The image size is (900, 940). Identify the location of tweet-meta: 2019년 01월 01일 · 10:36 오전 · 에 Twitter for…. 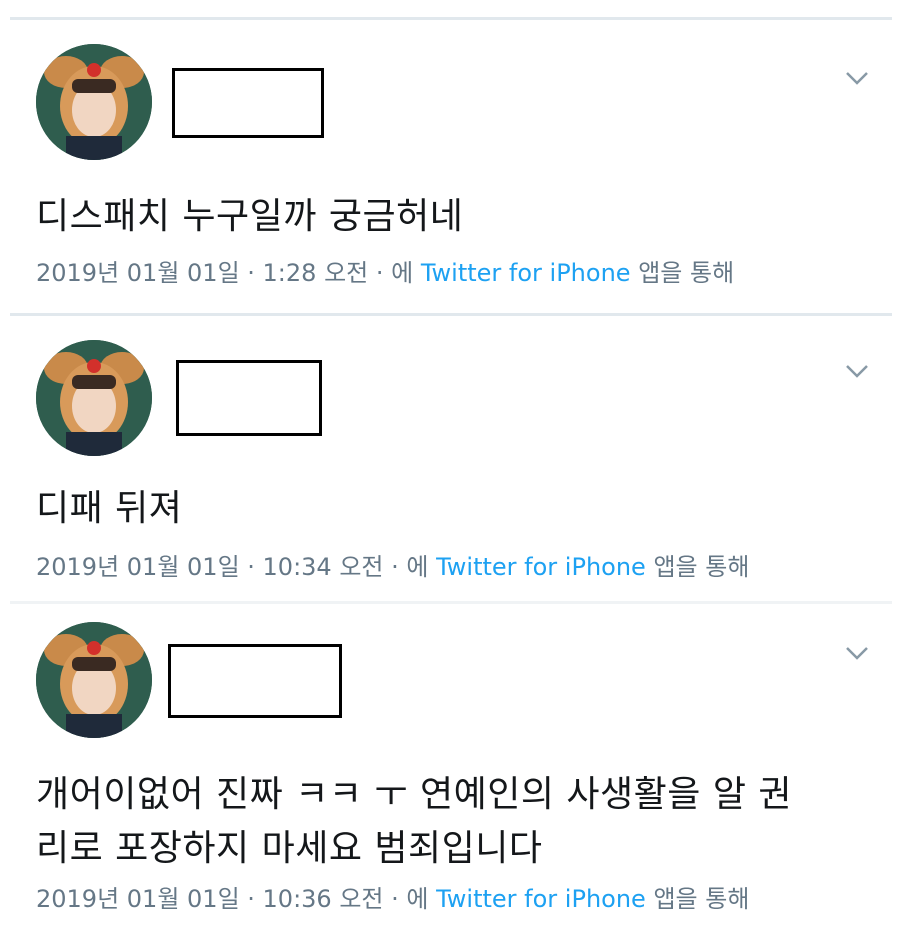
(392, 899).